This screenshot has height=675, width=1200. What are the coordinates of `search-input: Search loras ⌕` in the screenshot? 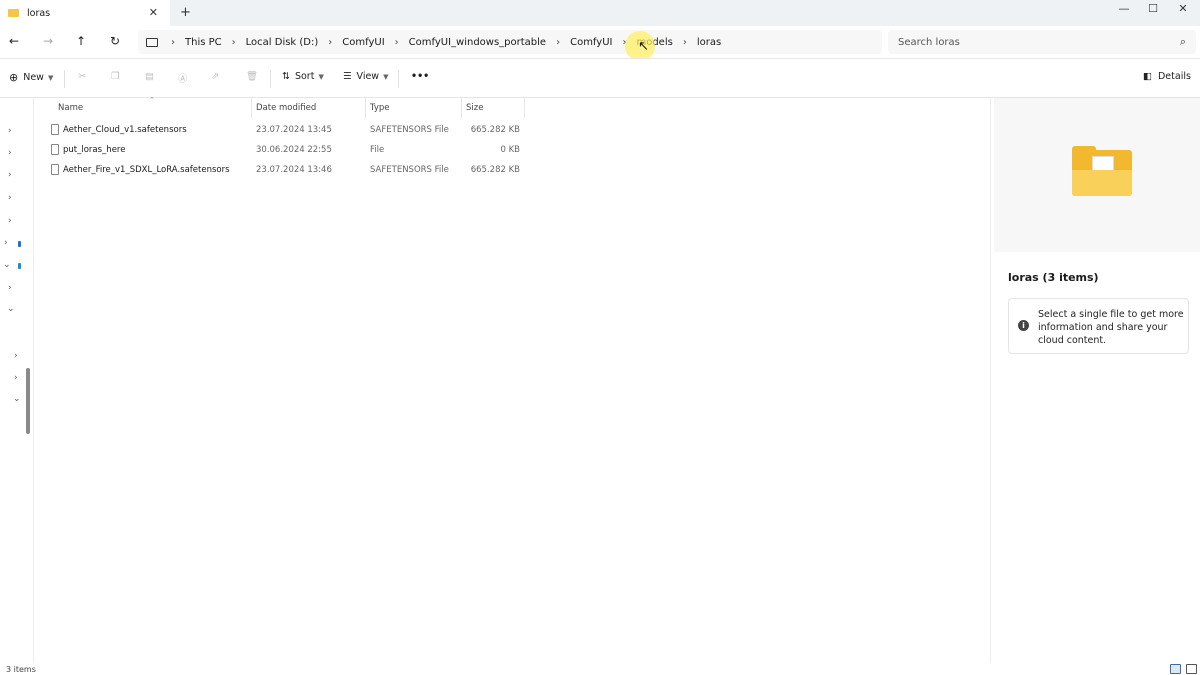 It's located at (1042, 42).